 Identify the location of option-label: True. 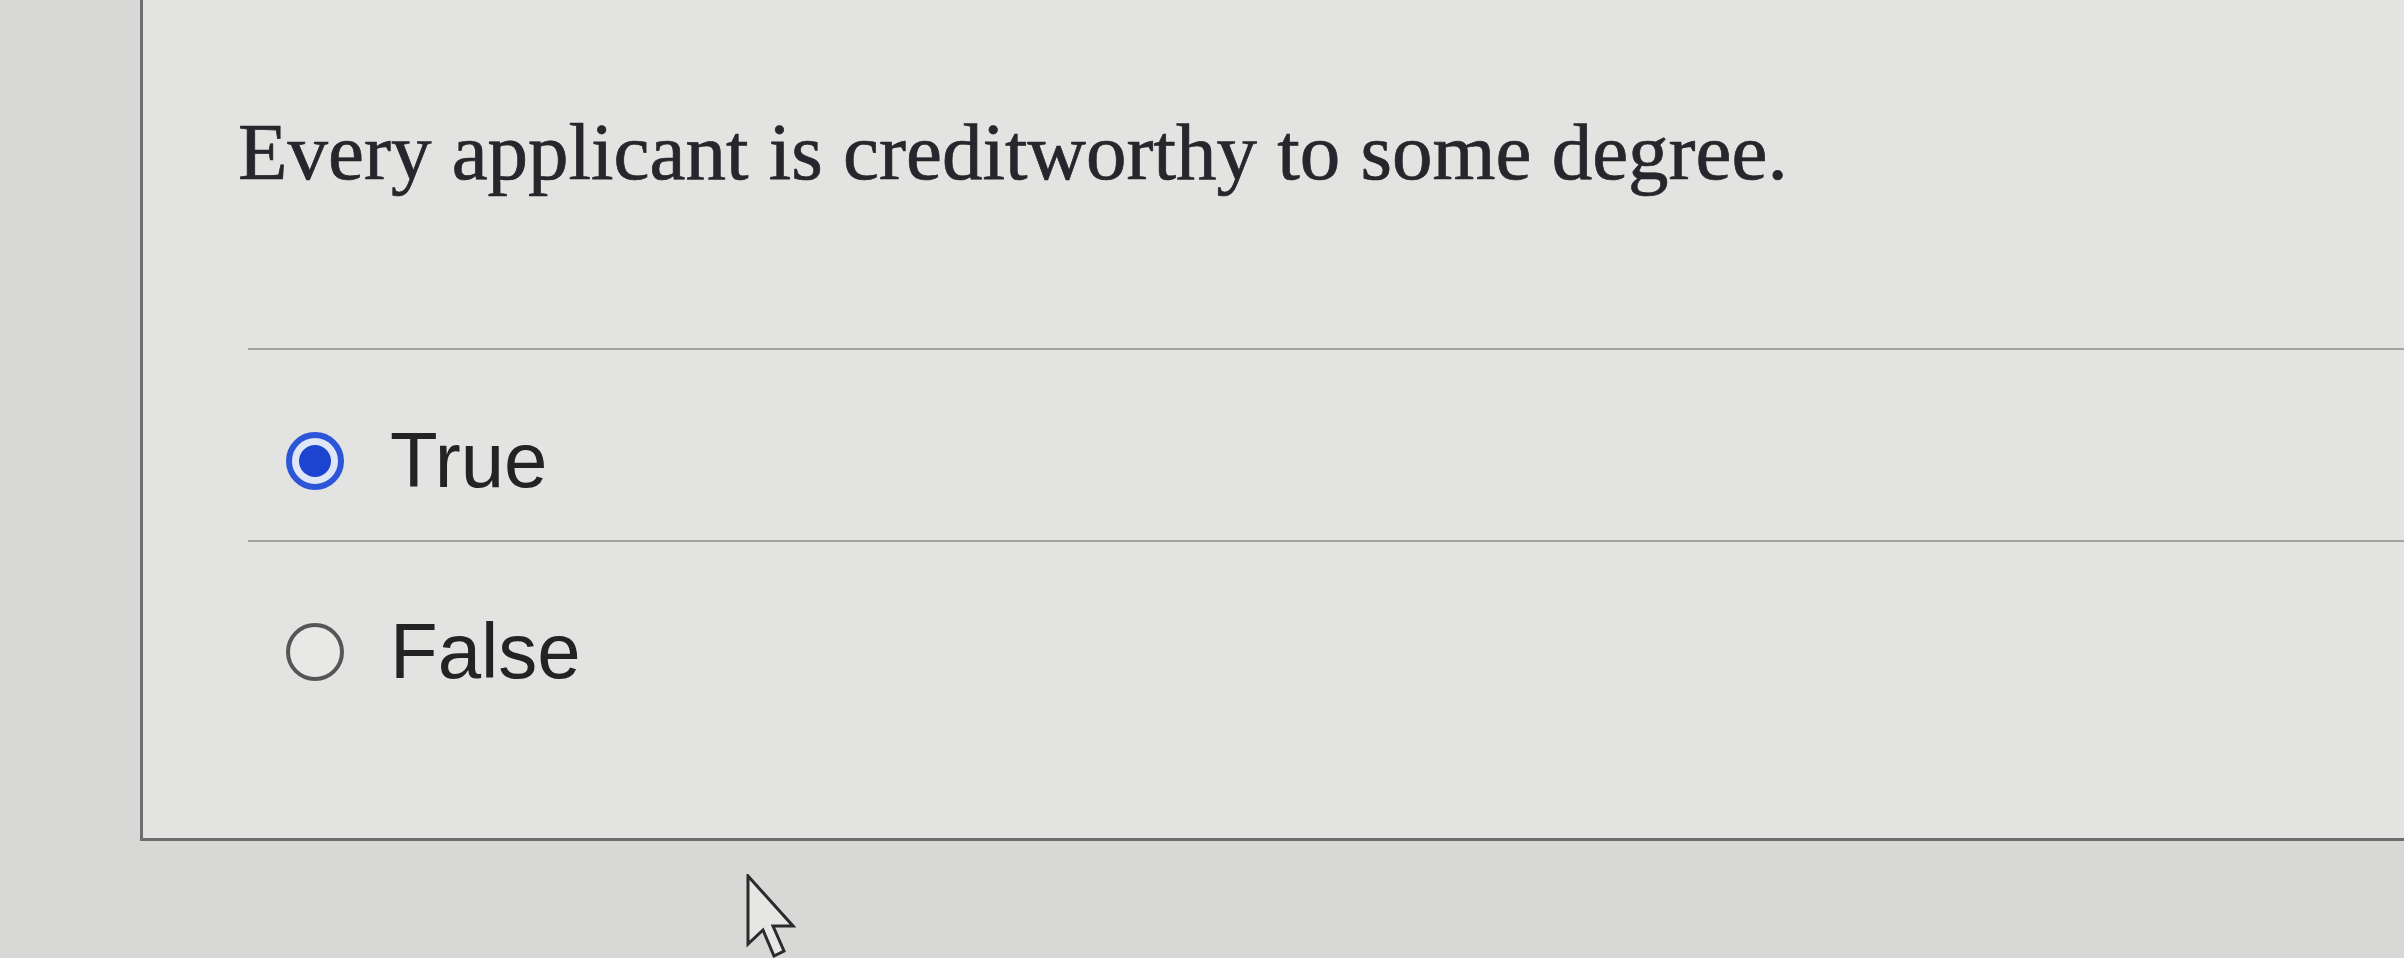
(469, 461).